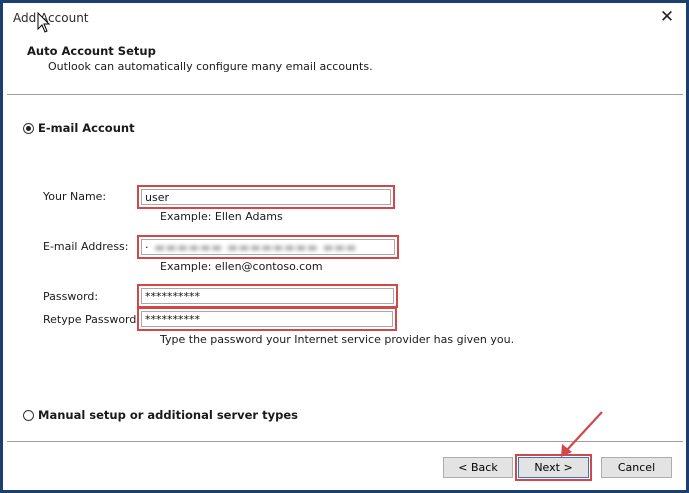  Describe the element at coordinates (28, 128) in the screenshot. I see `email-account-radio` at that location.